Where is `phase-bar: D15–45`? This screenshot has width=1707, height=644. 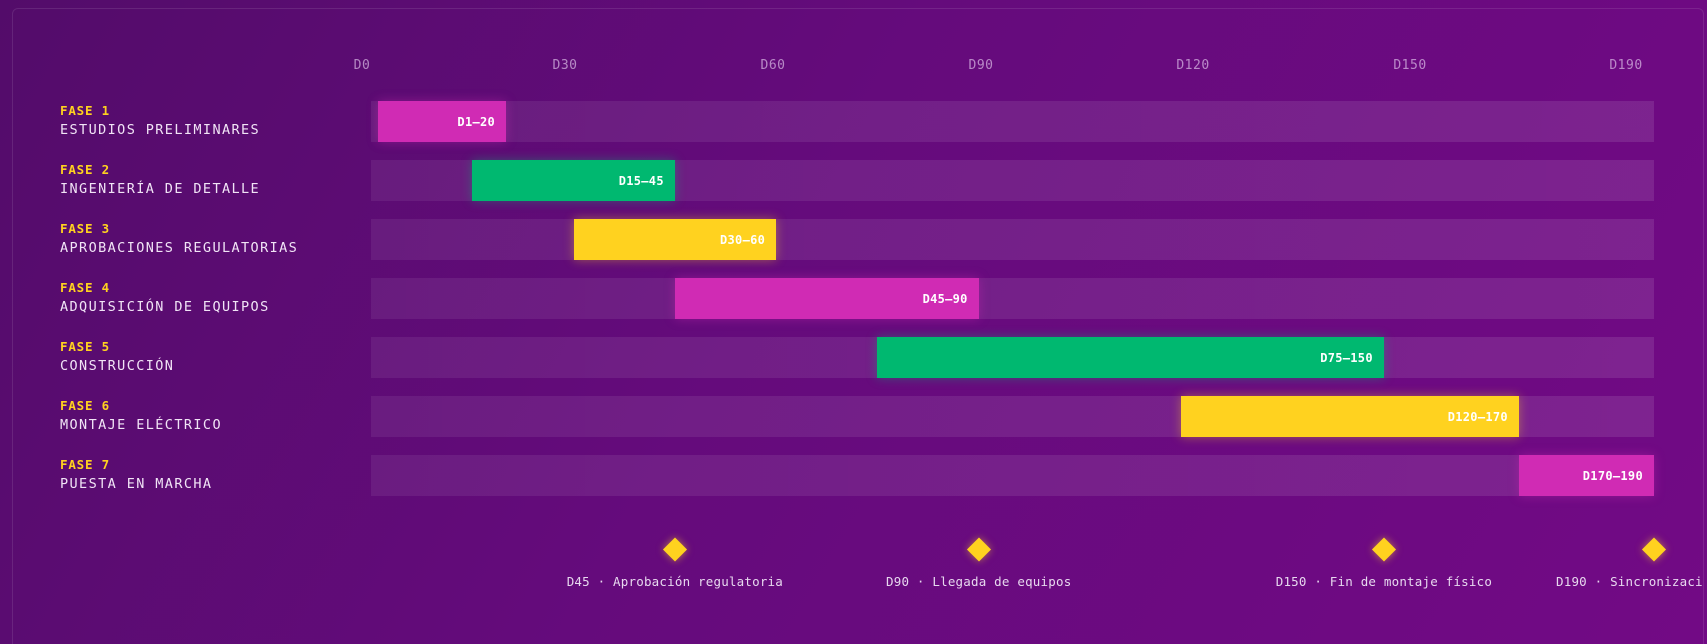
phase-bar: D15–45 is located at coordinates (573, 180).